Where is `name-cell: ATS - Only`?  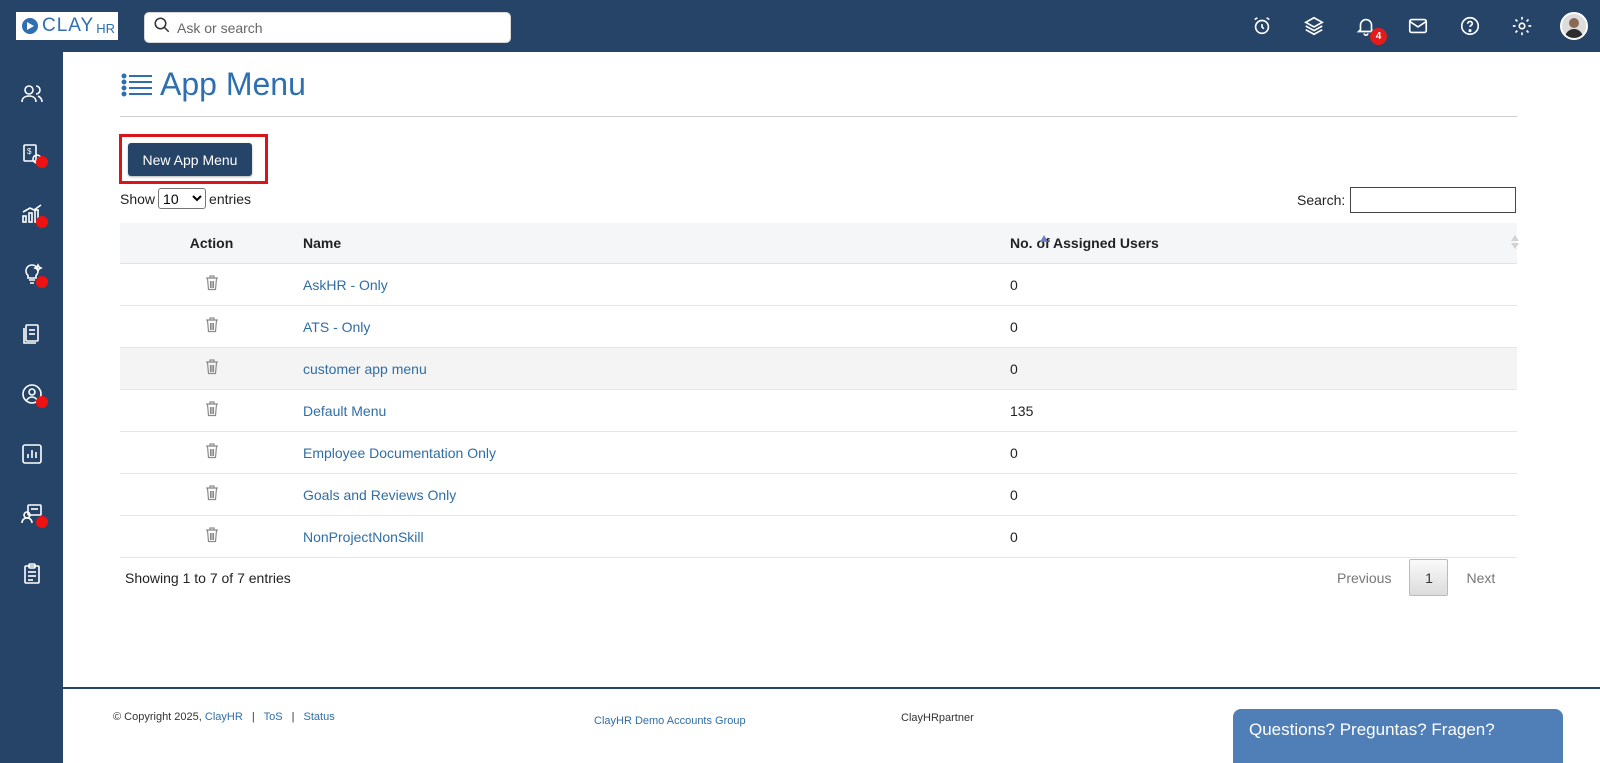
name-cell: ATS - Only is located at coordinates (656, 327).